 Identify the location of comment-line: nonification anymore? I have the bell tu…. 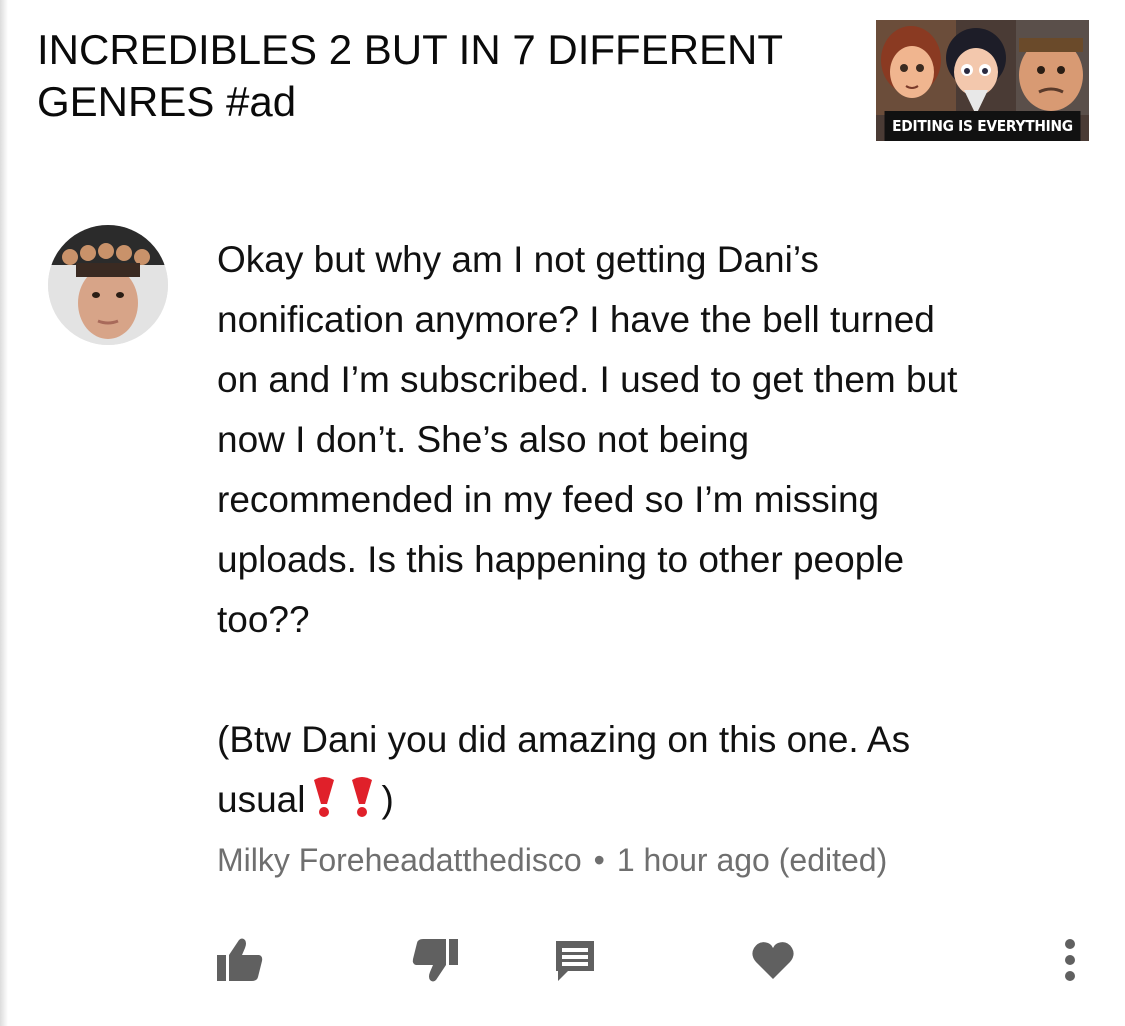
(576, 319).